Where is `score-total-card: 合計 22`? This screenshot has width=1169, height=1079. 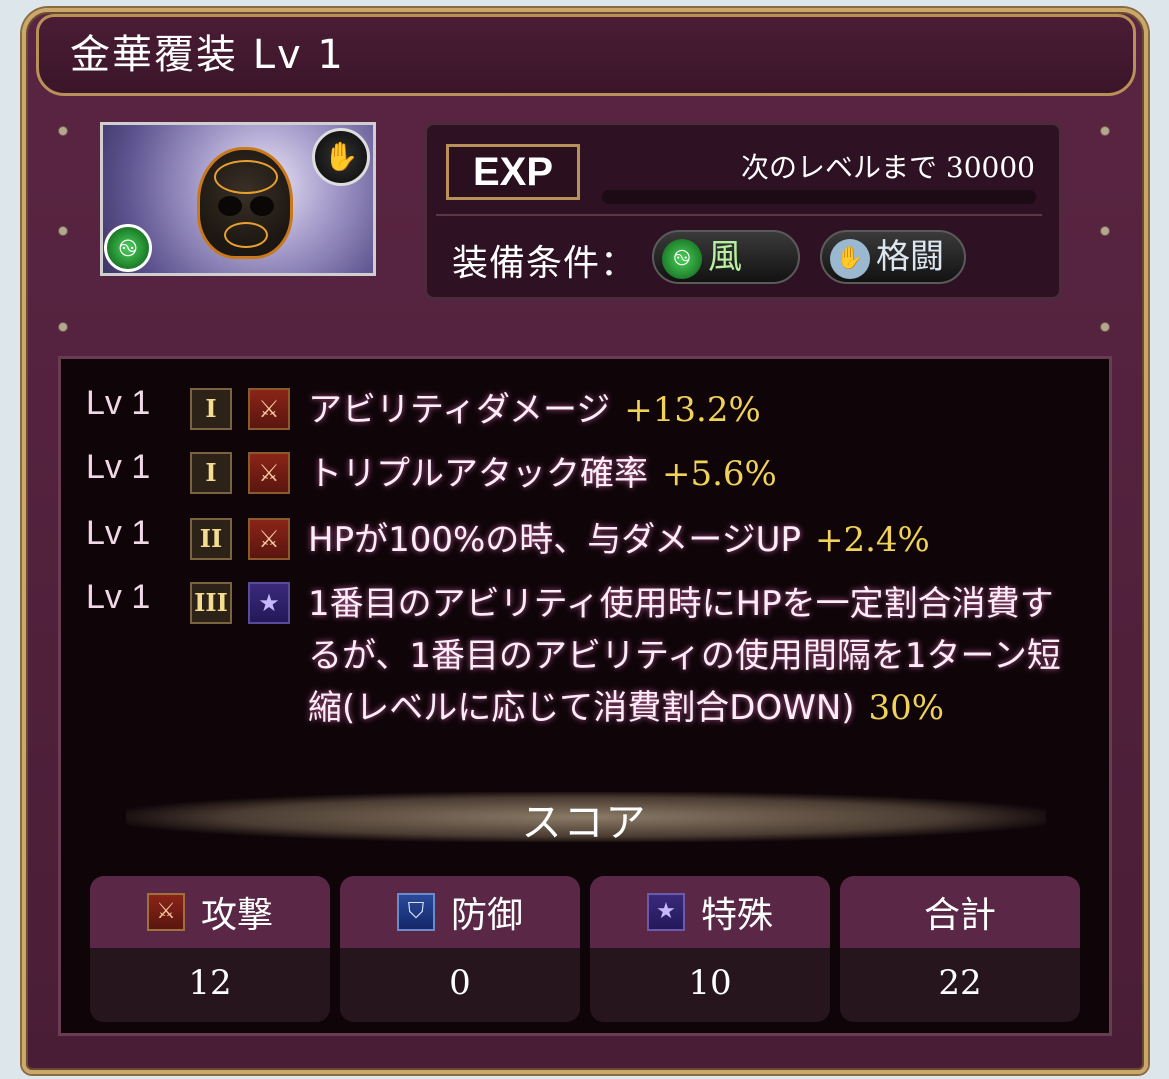 score-total-card: 合計 22 is located at coordinates (960, 949).